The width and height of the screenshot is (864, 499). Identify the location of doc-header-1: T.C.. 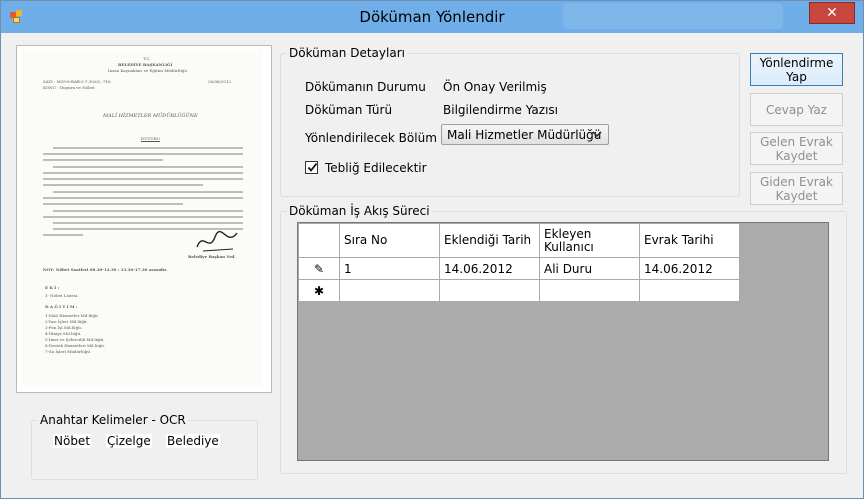
(147, 58).